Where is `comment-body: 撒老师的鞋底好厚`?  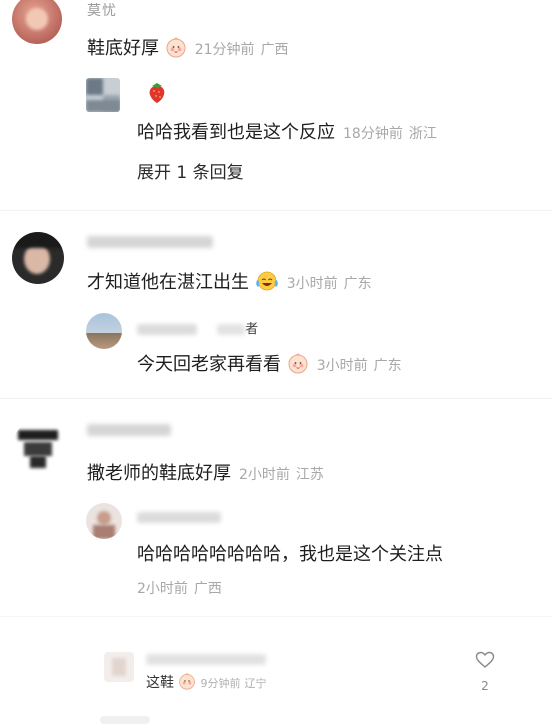
comment-body: 撒老师的鞋底好厚 is located at coordinates (159, 473).